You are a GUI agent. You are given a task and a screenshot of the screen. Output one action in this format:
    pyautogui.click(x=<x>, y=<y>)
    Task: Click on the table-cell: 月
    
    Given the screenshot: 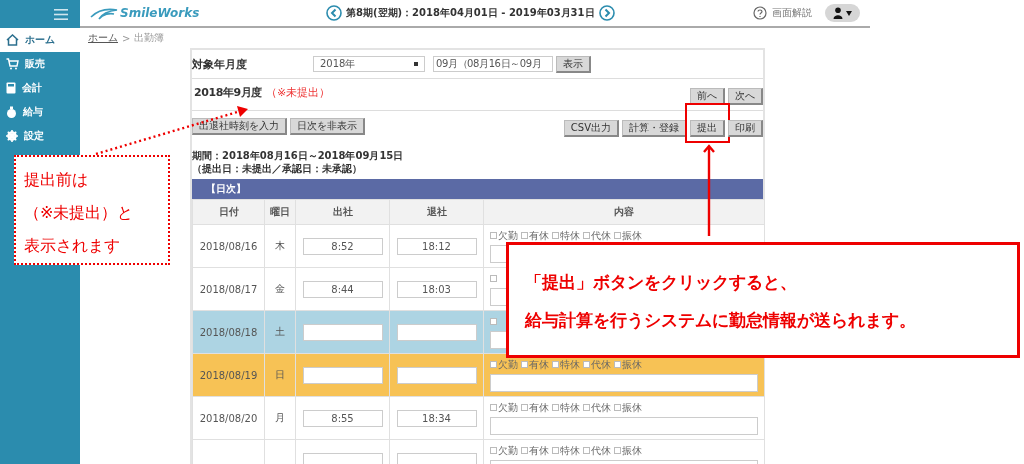 What is the action you would take?
    pyautogui.click(x=280, y=417)
    